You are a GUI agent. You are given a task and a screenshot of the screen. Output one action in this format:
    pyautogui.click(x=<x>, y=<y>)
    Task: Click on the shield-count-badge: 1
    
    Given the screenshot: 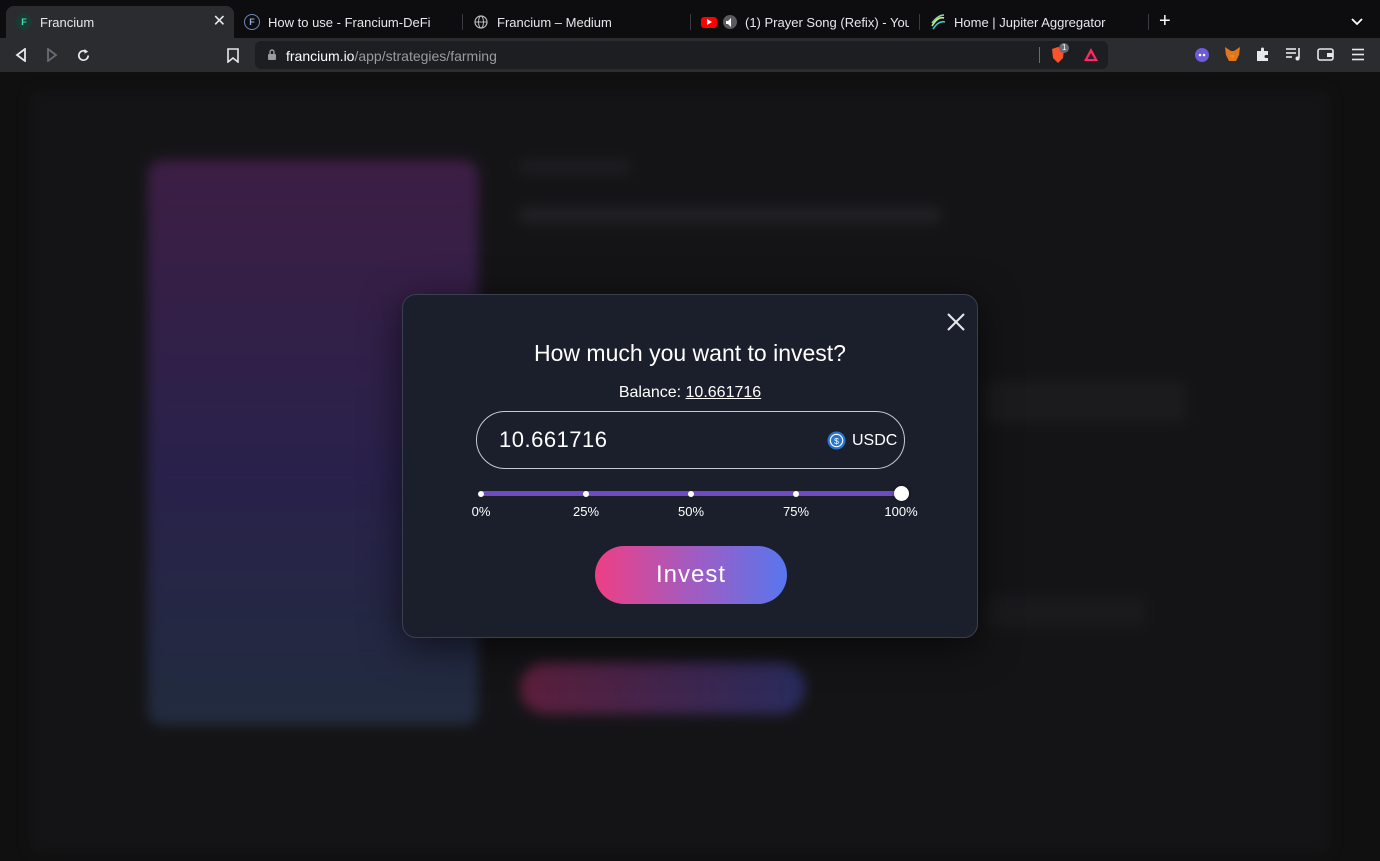 What is the action you would take?
    pyautogui.click(x=1064, y=48)
    